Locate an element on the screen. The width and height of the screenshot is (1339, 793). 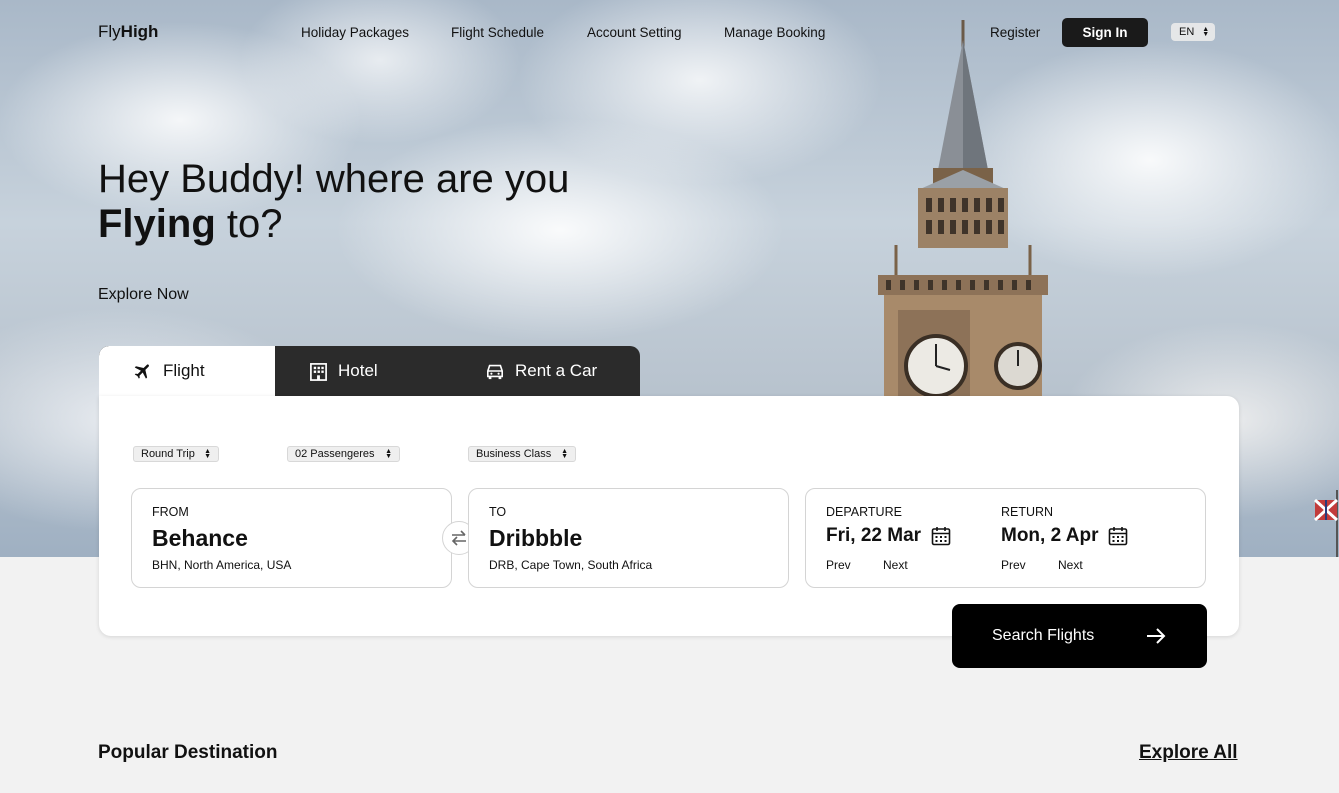
sign-in-button: Sign In is located at coordinates (1105, 32).